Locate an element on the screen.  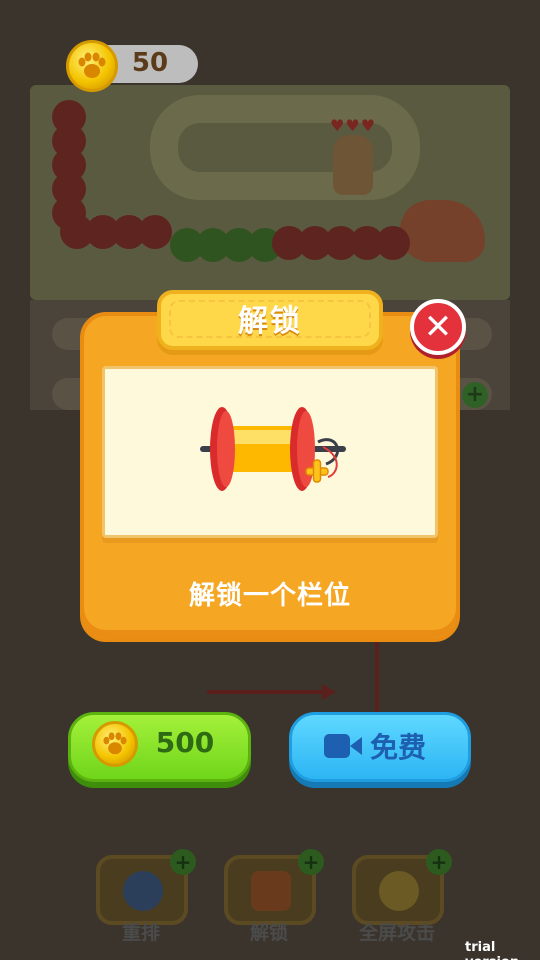
trial-watermark: trial version is located at coordinates (492, 950).